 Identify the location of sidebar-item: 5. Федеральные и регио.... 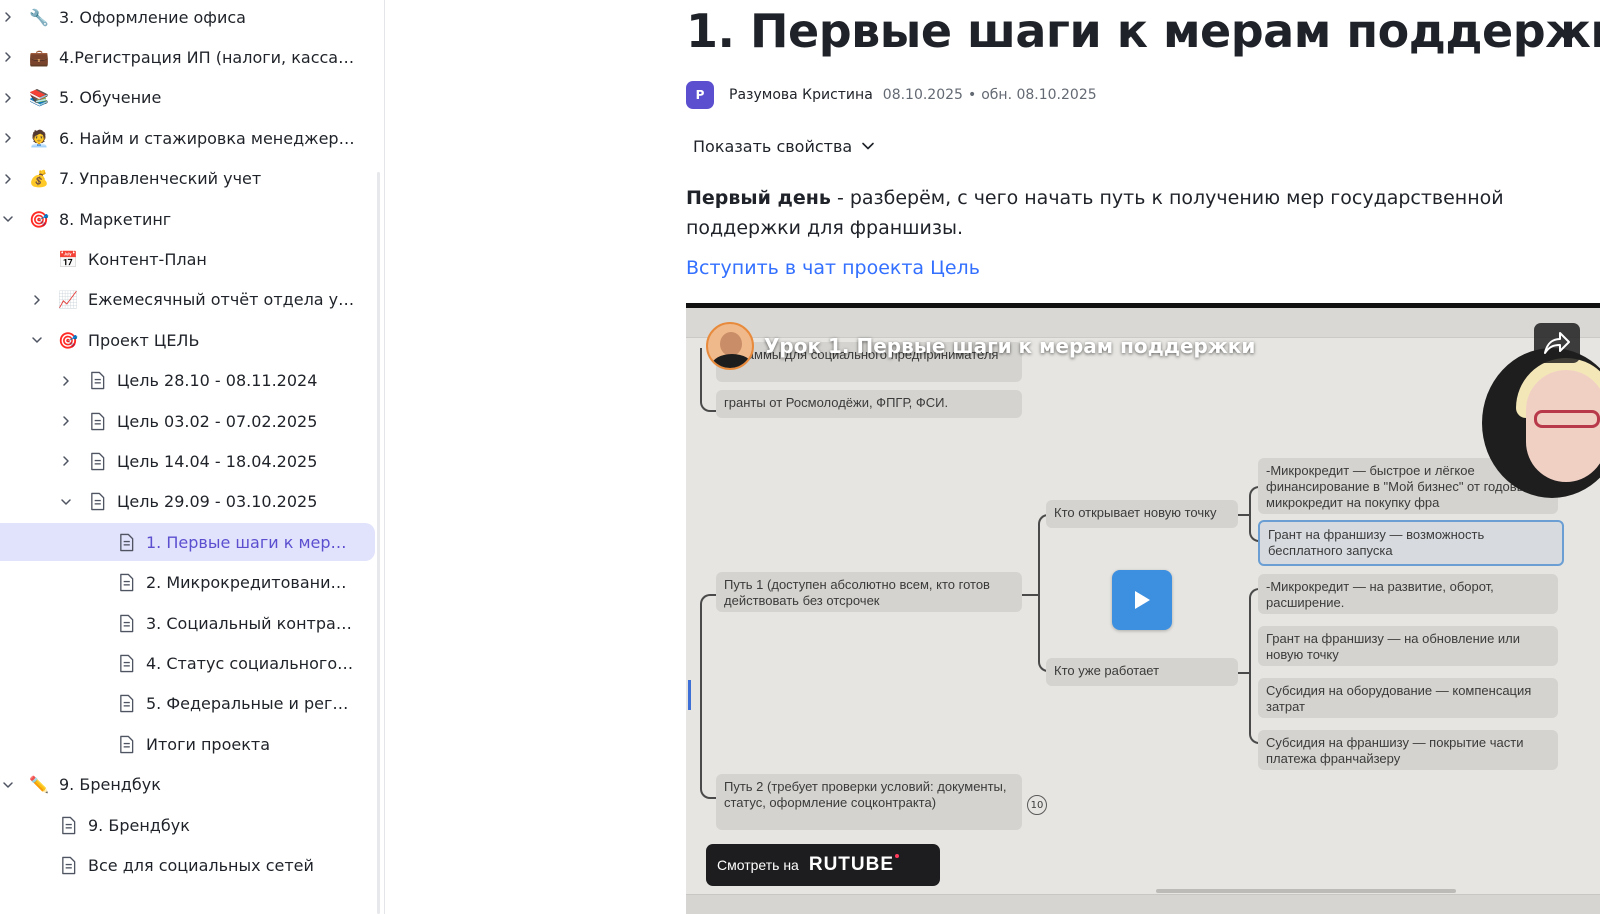
(178, 704).